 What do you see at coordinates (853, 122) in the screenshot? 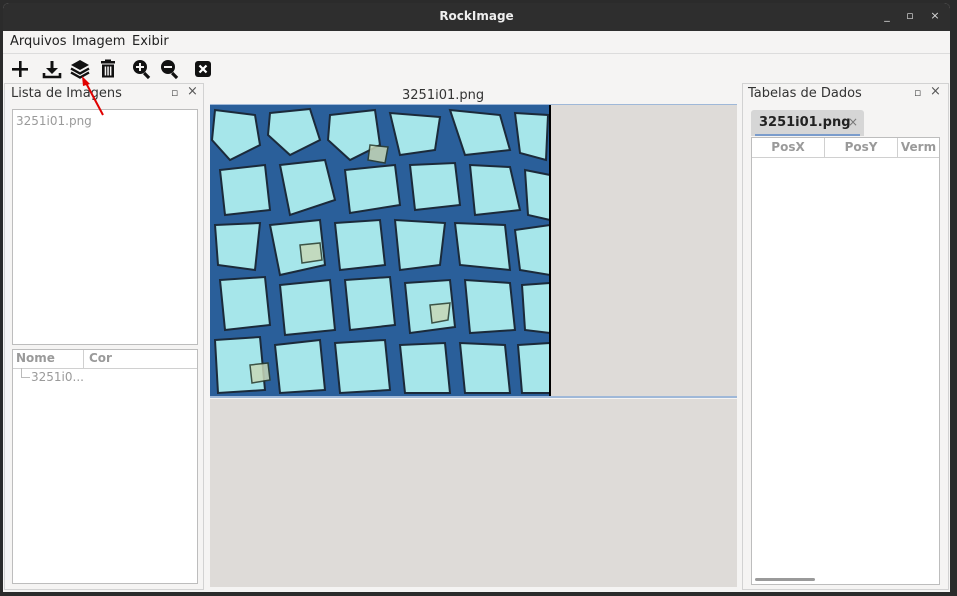
I see `tab-close-icon: ×` at bounding box center [853, 122].